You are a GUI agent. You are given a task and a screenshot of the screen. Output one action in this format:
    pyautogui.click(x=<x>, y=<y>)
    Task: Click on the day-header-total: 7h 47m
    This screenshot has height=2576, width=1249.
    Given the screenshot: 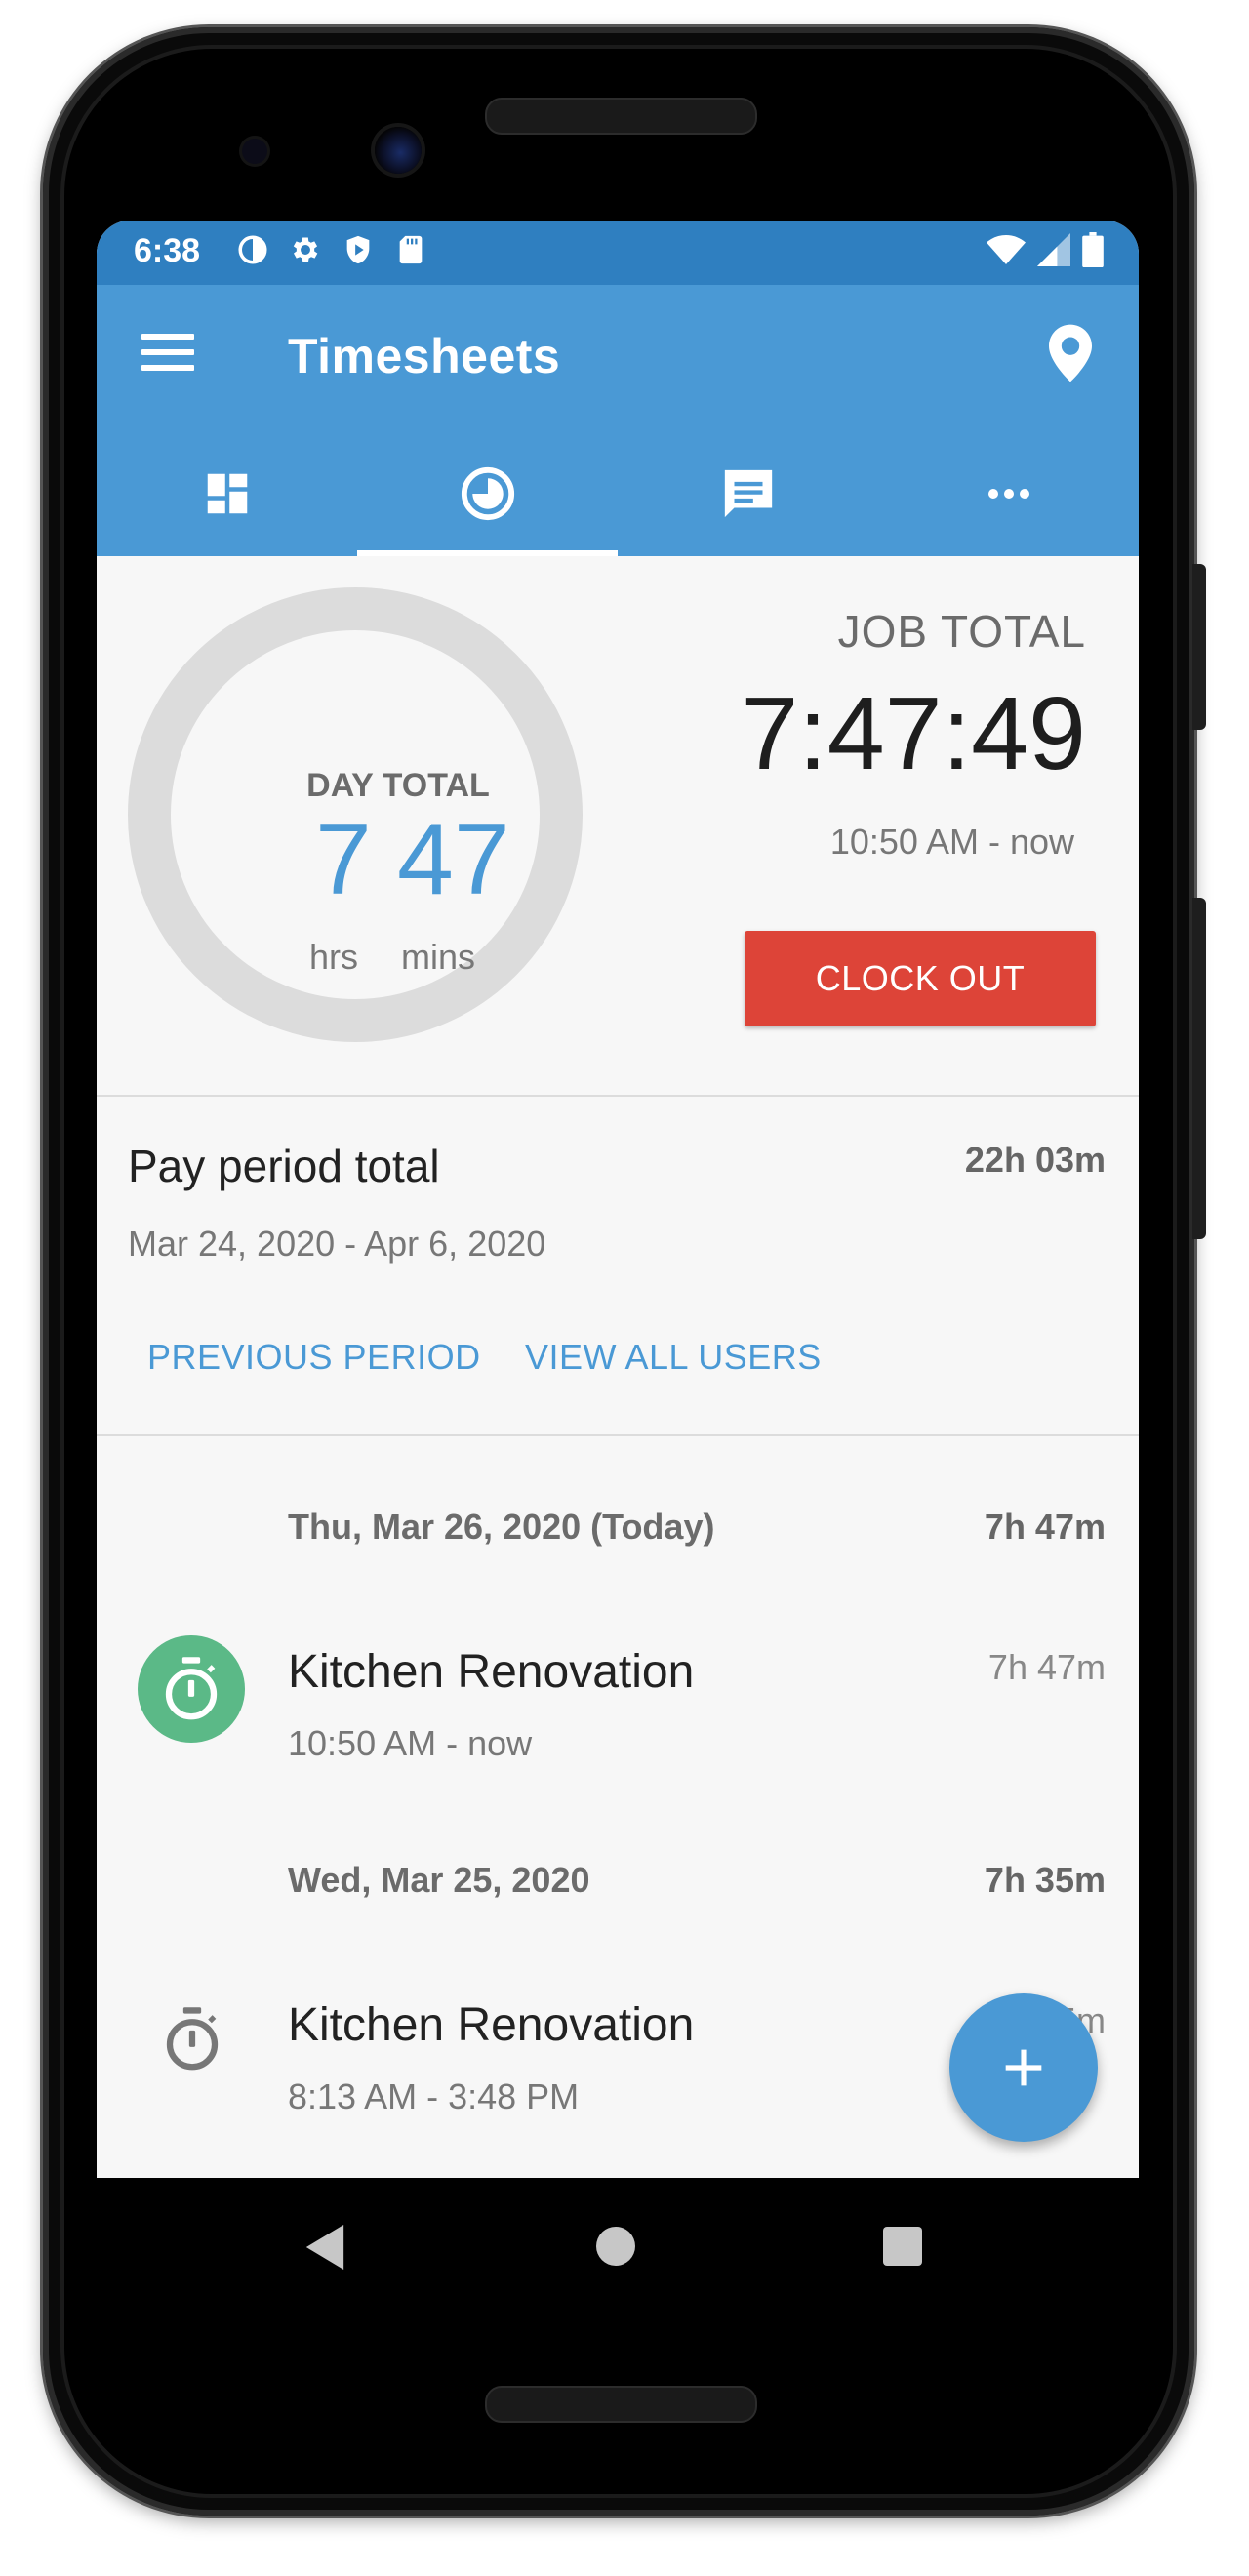 What is the action you would take?
    pyautogui.click(x=1045, y=1527)
    